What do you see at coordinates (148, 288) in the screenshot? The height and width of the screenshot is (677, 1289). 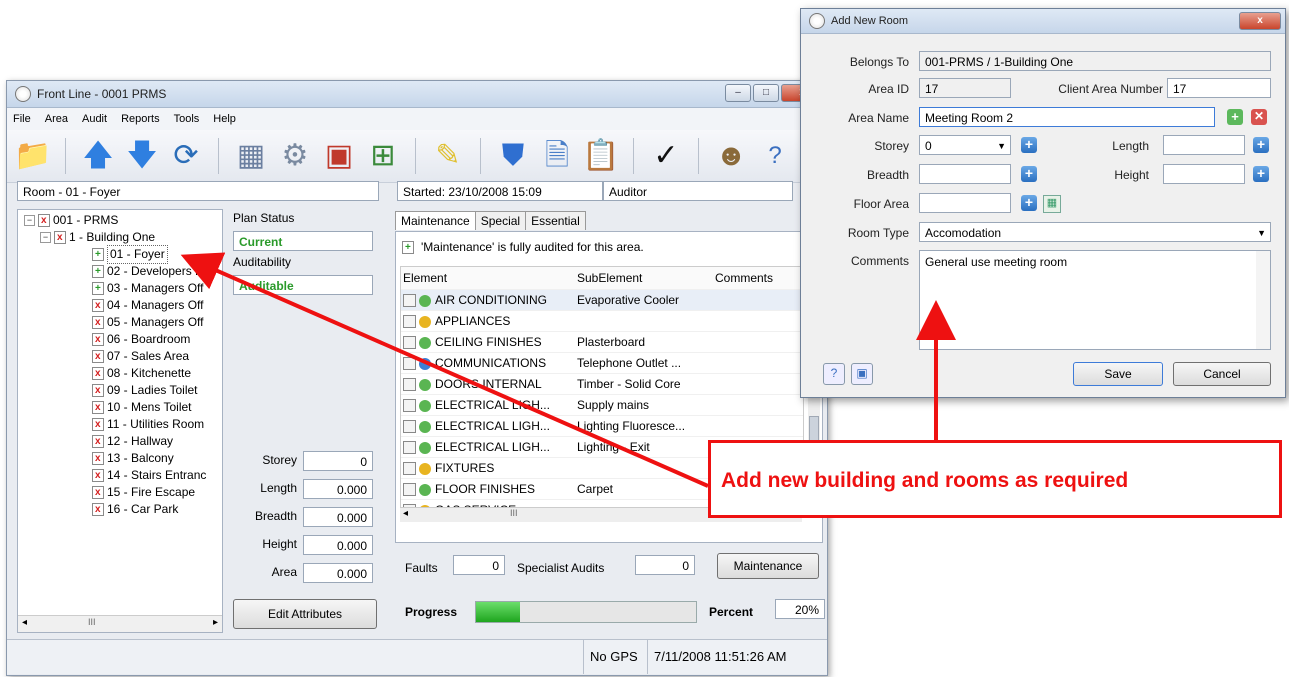 I see `tree-room-item: +03 - Managers Off` at bounding box center [148, 288].